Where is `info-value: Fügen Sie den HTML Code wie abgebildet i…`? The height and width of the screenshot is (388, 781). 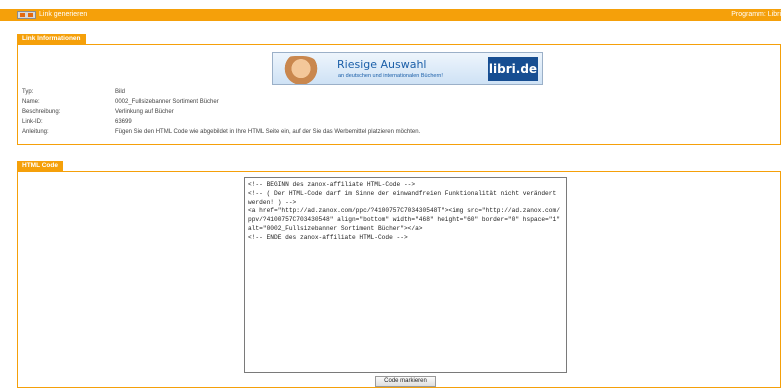
info-value: Fügen Sie den HTML Code wie abgebildet i… is located at coordinates (268, 132).